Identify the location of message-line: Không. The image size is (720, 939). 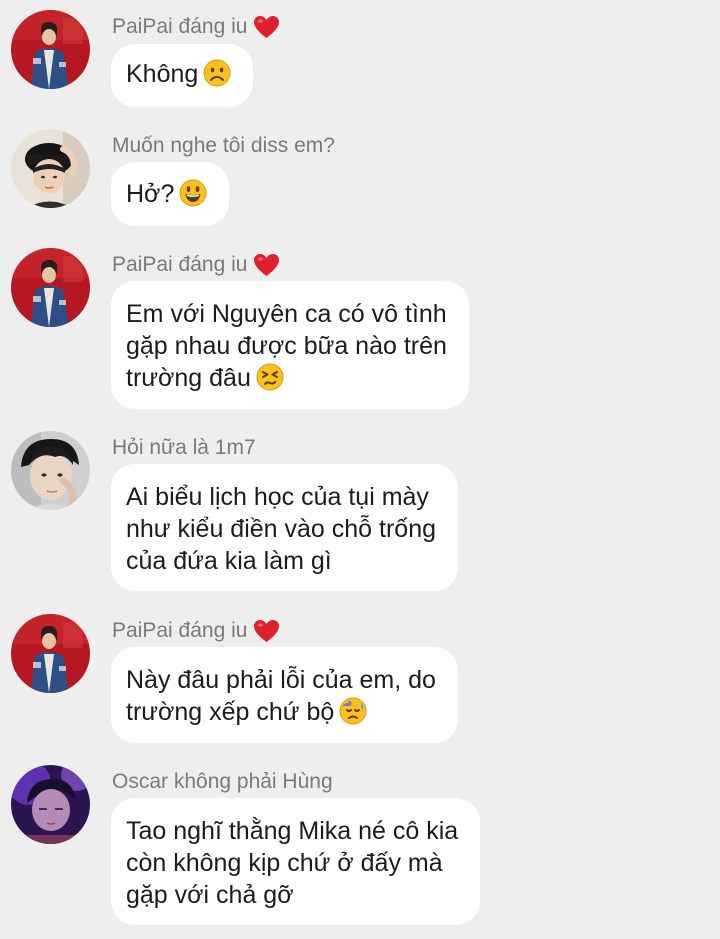
(178, 74).